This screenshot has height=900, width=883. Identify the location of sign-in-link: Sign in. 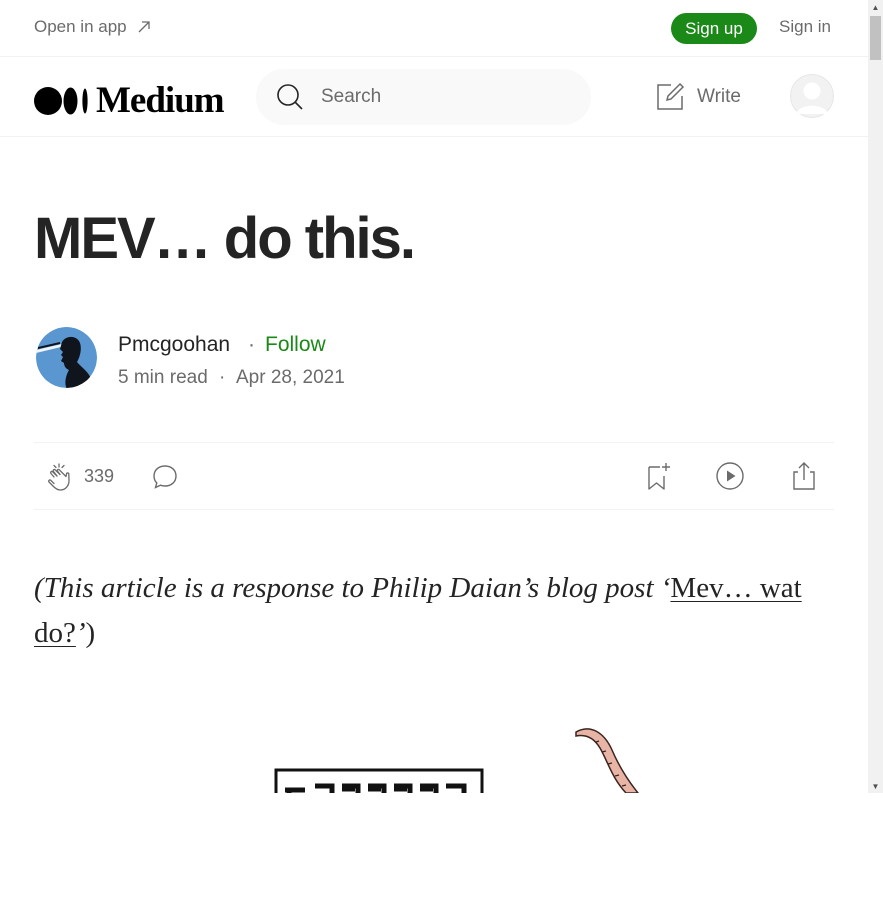
(805, 27).